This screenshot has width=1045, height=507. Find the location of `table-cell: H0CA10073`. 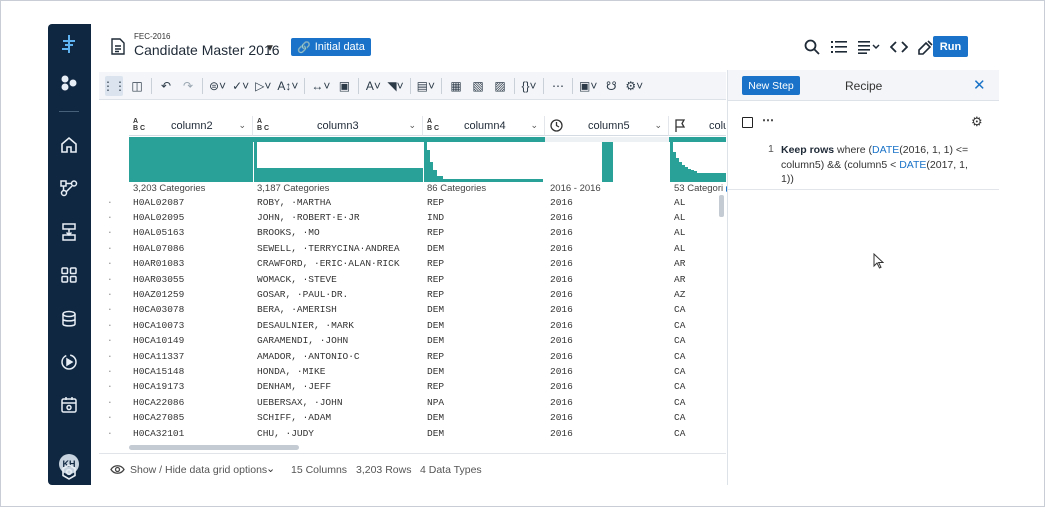

table-cell: H0CA10073 is located at coordinates (158, 325).